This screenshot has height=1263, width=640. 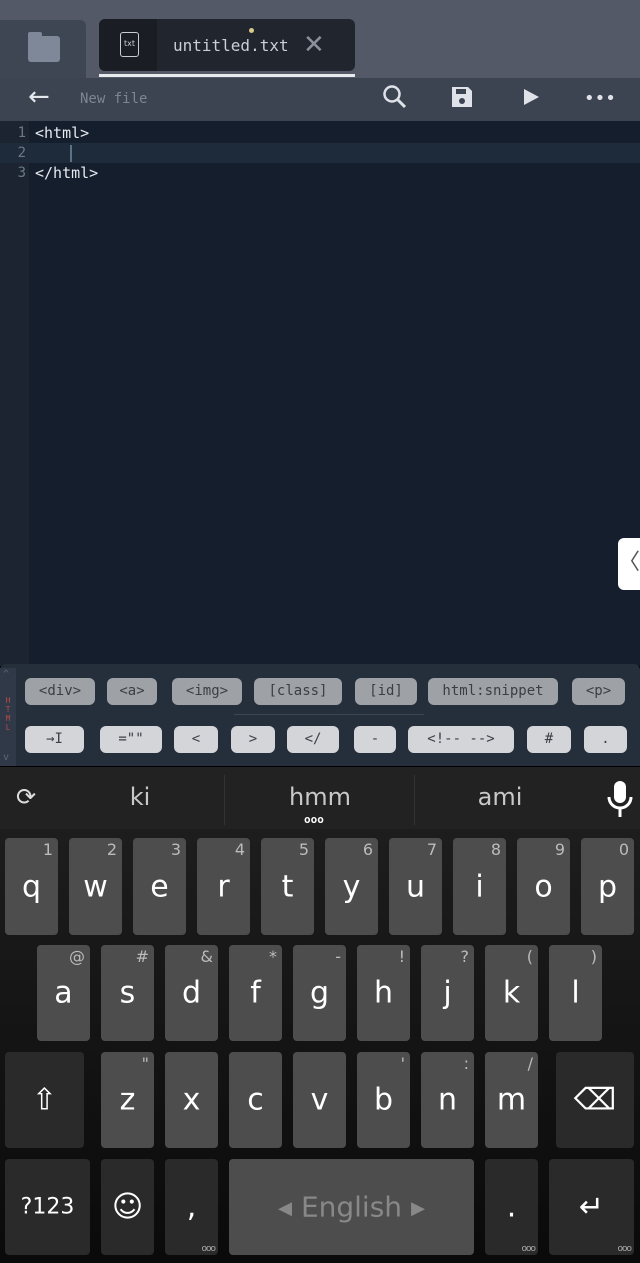 What do you see at coordinates (255, 993) in the screenshot?
I see `key-f: f *` at bounding box center [255, 993].